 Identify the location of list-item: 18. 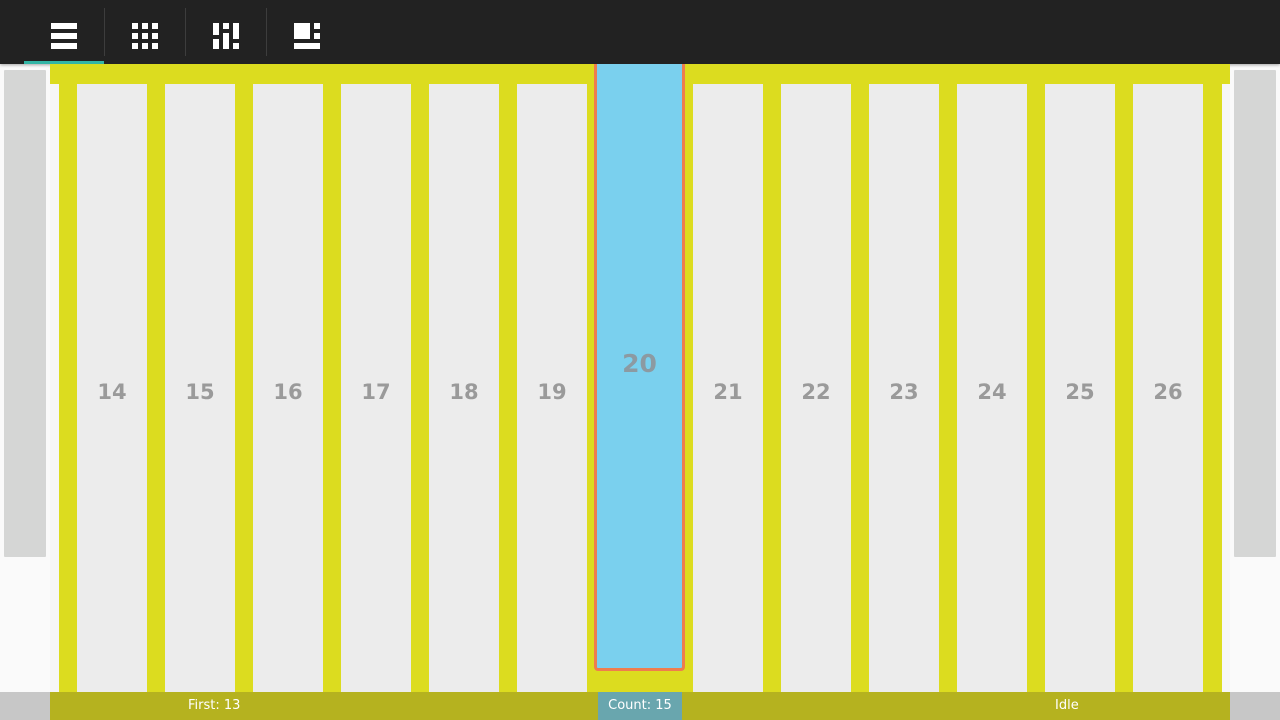
(464, 392).